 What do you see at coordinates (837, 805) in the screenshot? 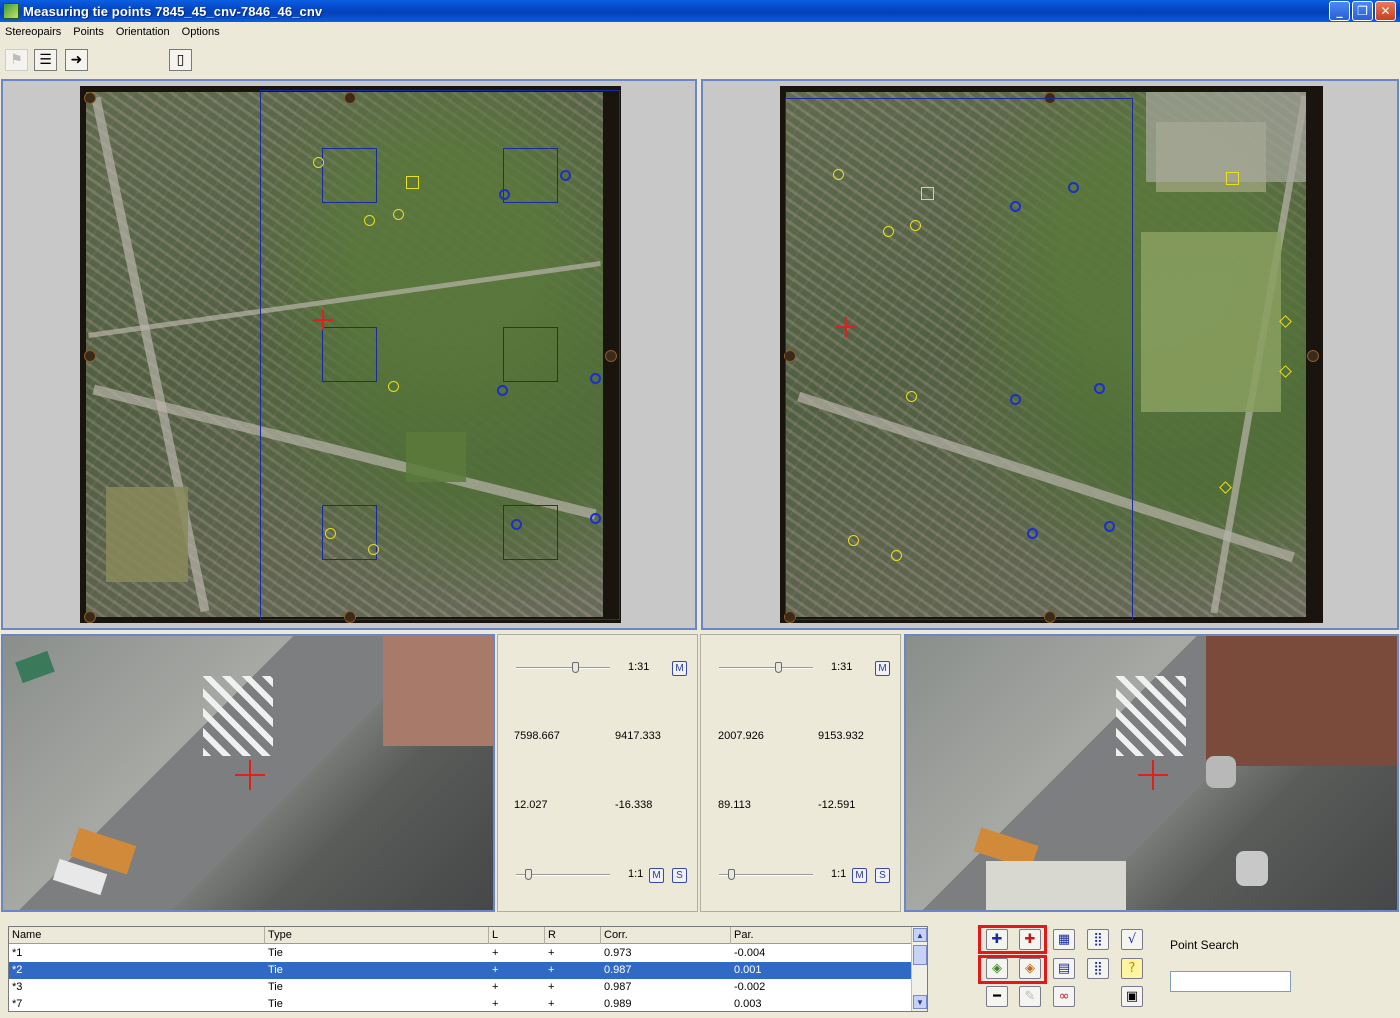
I see `right-dy: -12.591` at bounding box center [837, 805].